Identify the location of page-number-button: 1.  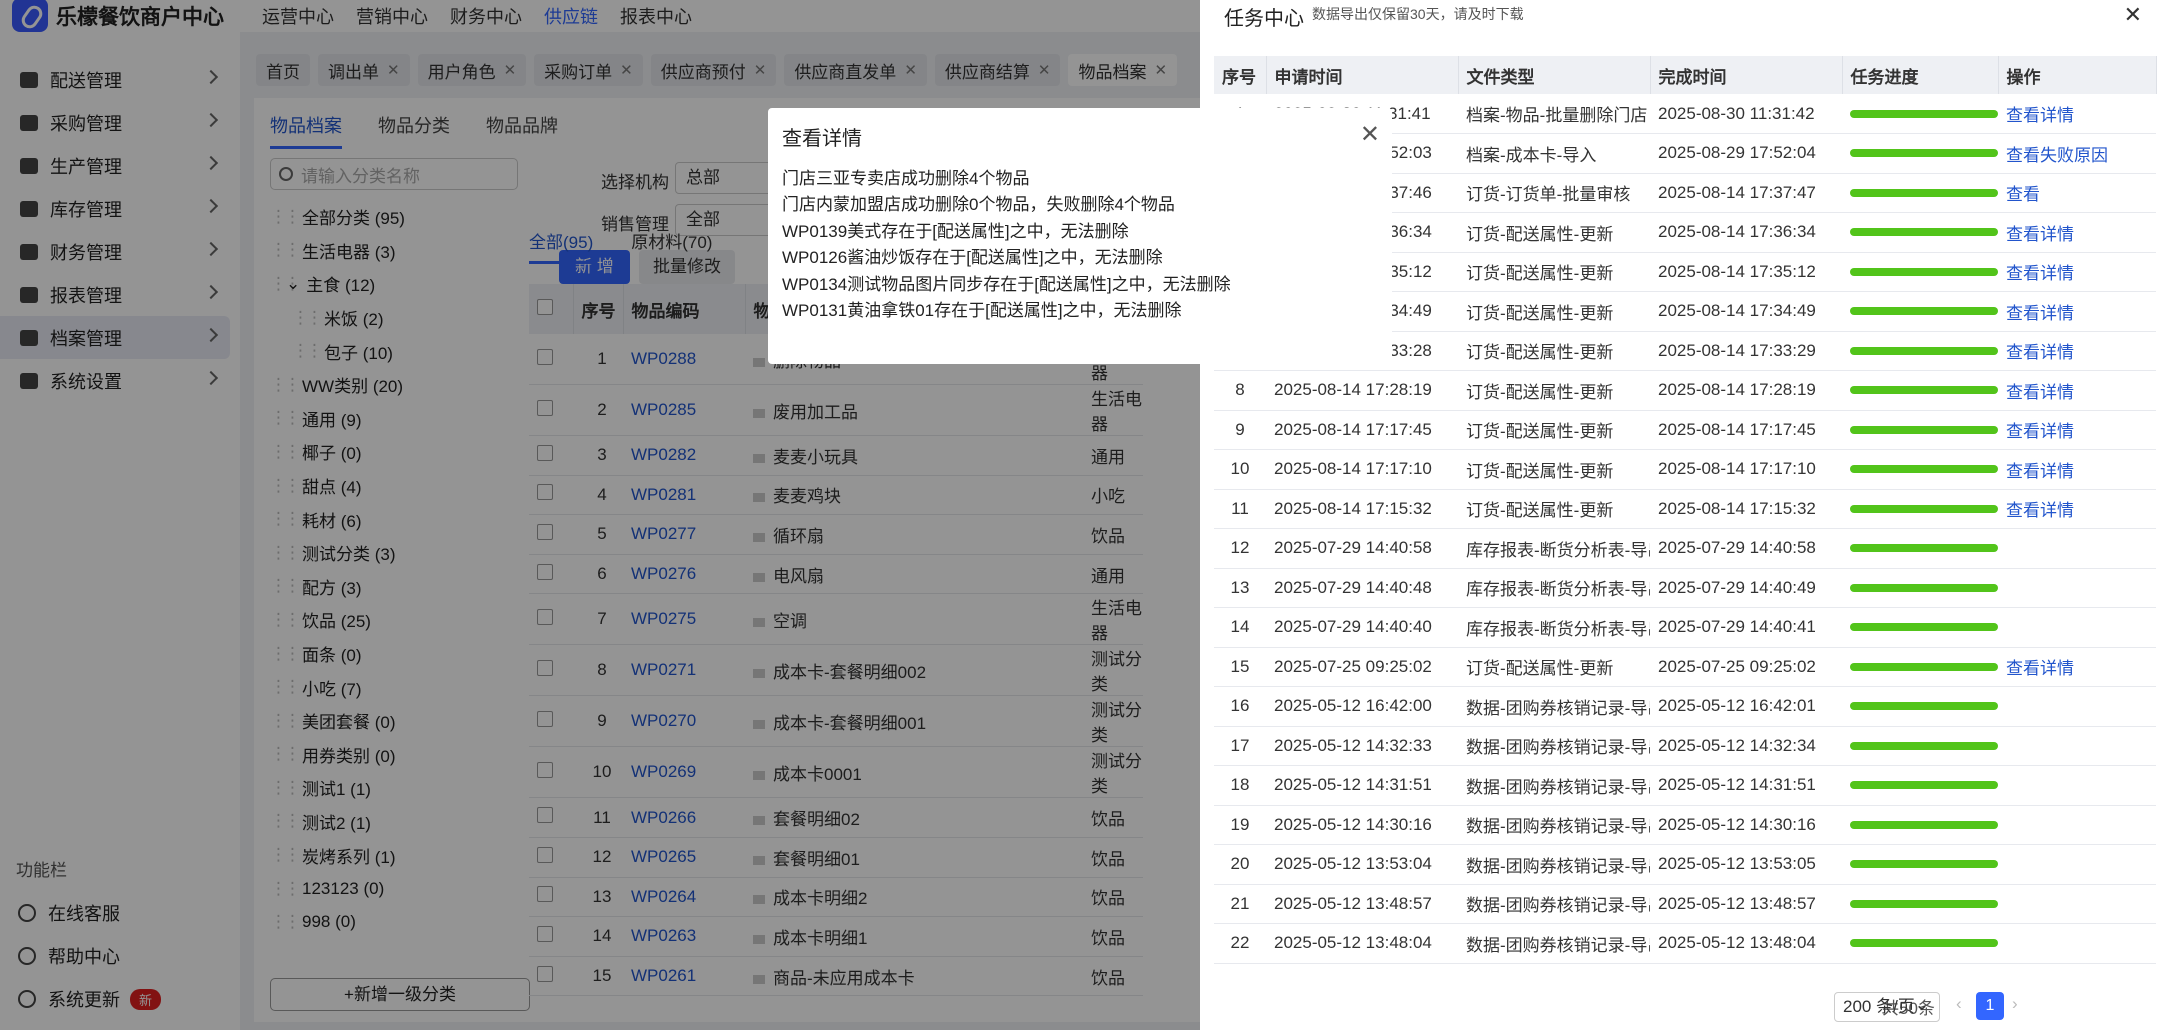
(1990, 1006).